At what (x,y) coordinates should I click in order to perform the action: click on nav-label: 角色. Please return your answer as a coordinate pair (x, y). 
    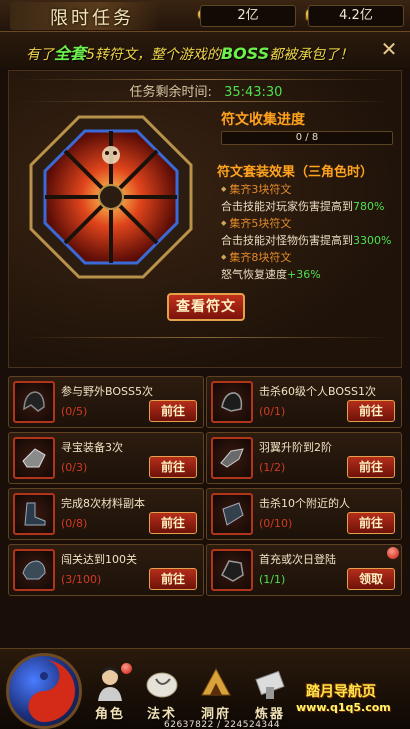
    Looking at the image, I should click on (109, 714).